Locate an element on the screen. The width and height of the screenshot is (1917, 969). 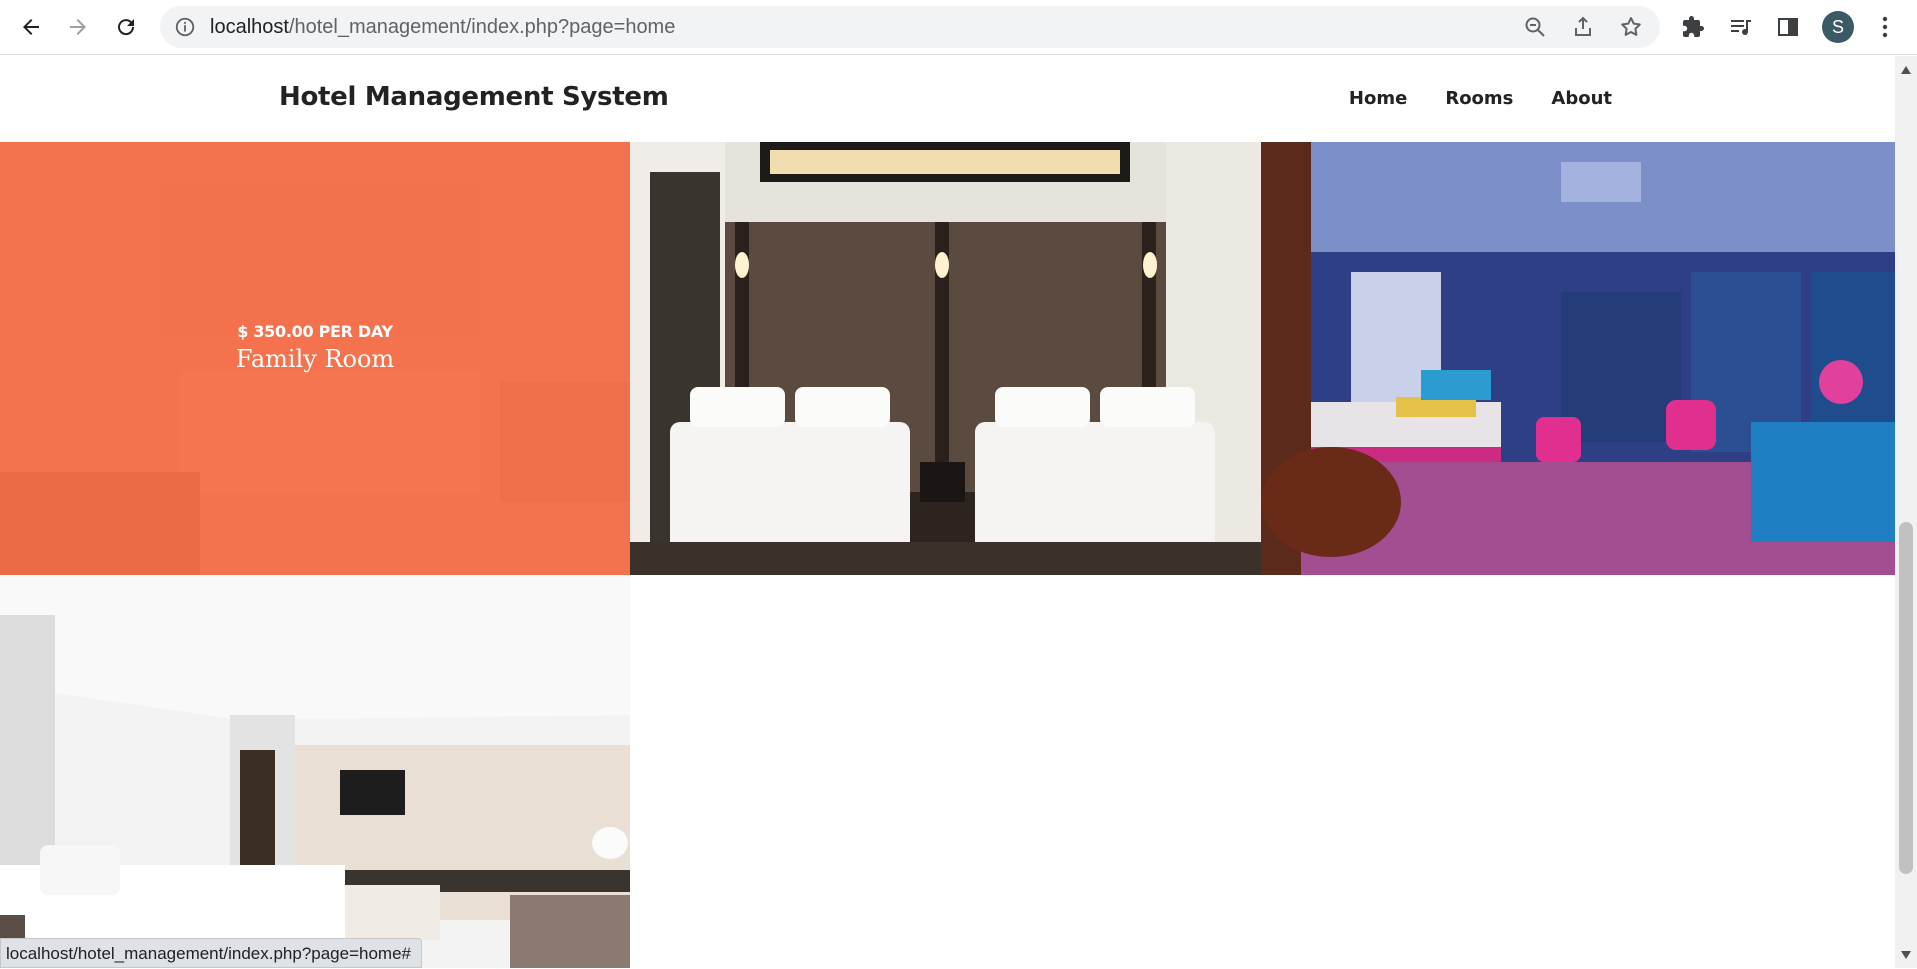
share-icon is located at coordinates (1583, 27).